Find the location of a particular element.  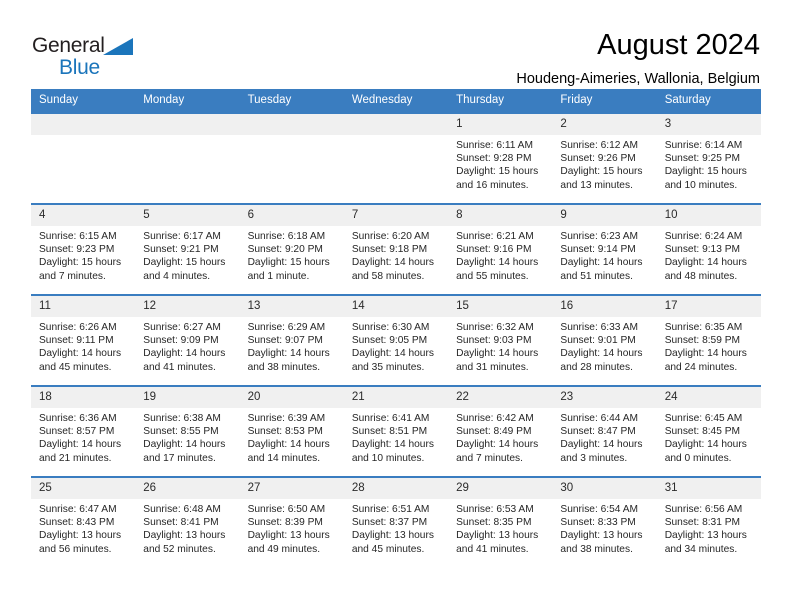

daylight-text-line2: and 34 minutes. is located at coordinates (701, 549).